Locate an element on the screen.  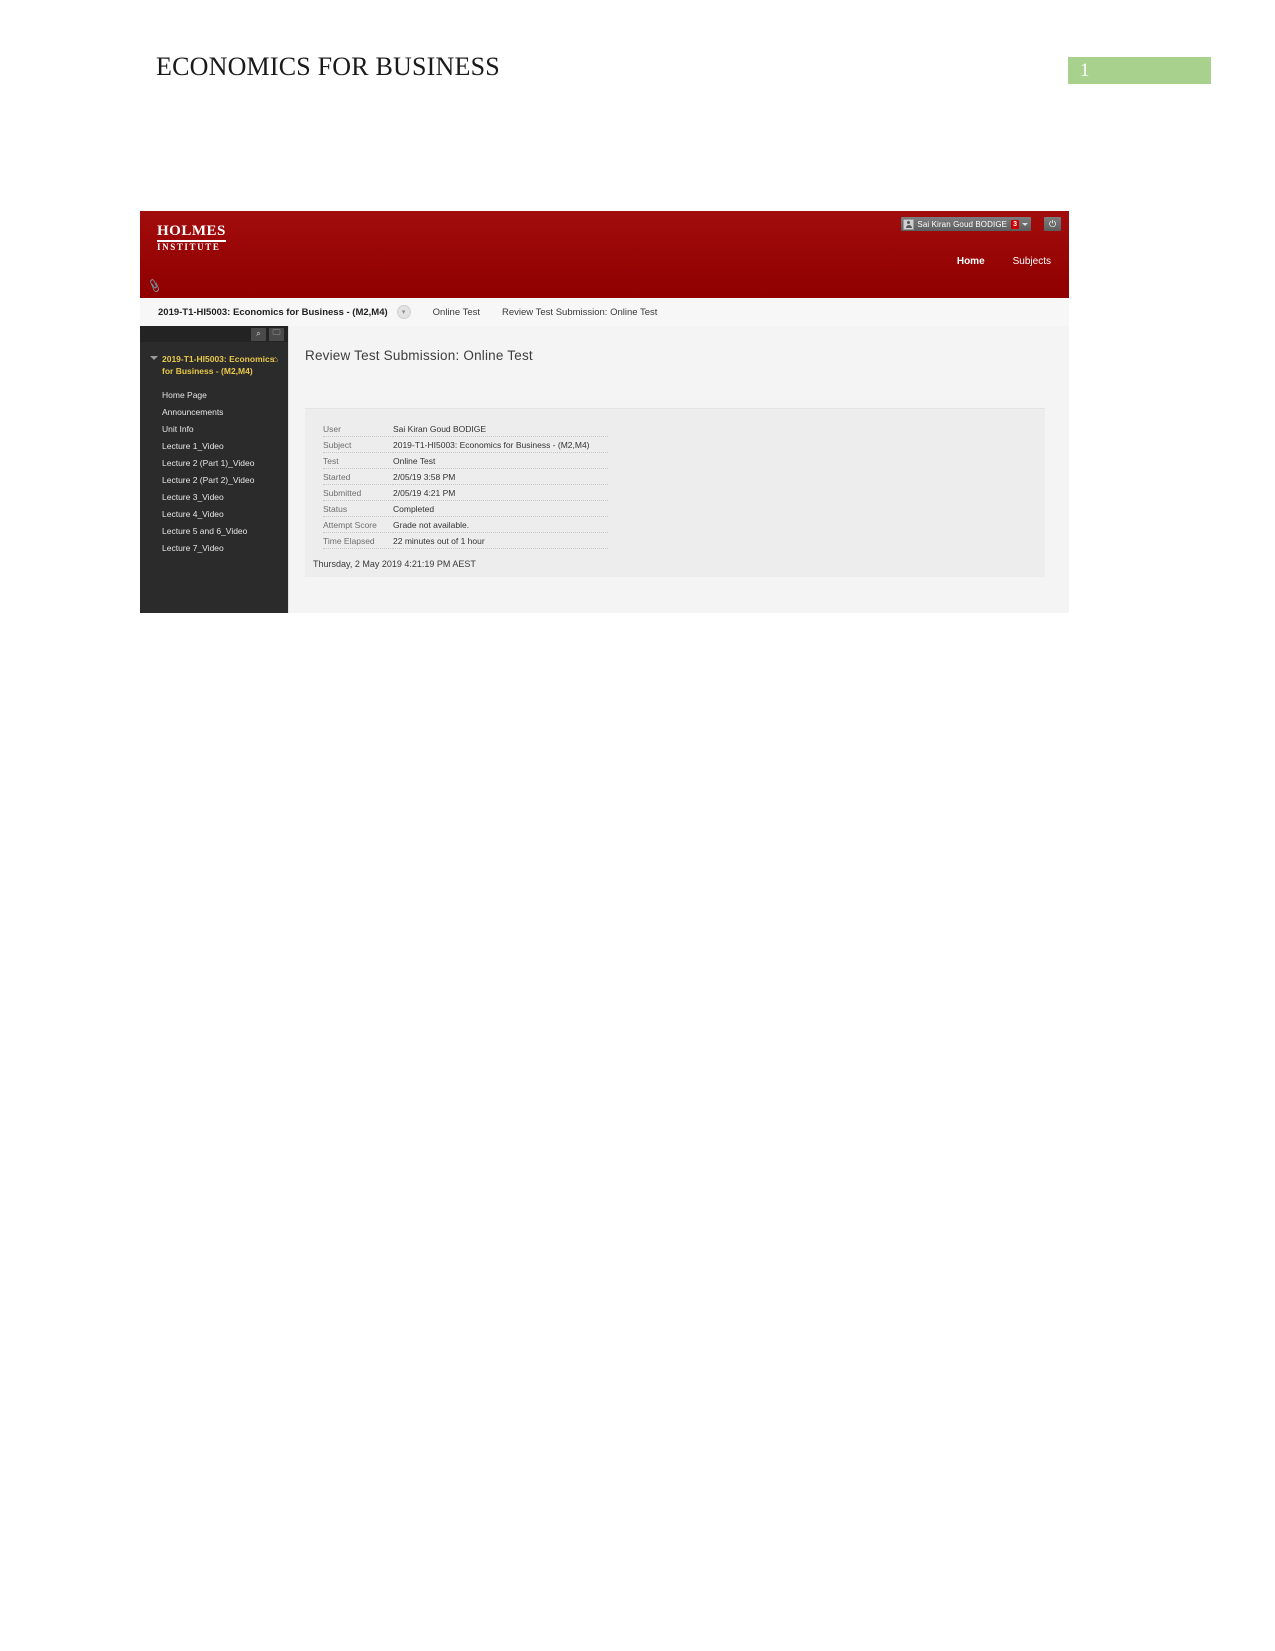
detail-key-submitted: Submitted is located at coordinates (358, 492).